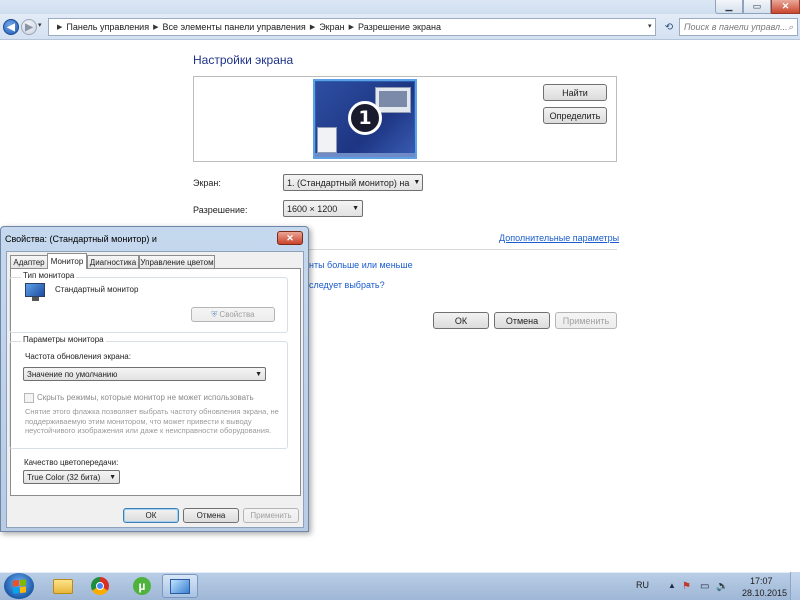  I want to click on cancel-button: Отмена, so click(522, 320).